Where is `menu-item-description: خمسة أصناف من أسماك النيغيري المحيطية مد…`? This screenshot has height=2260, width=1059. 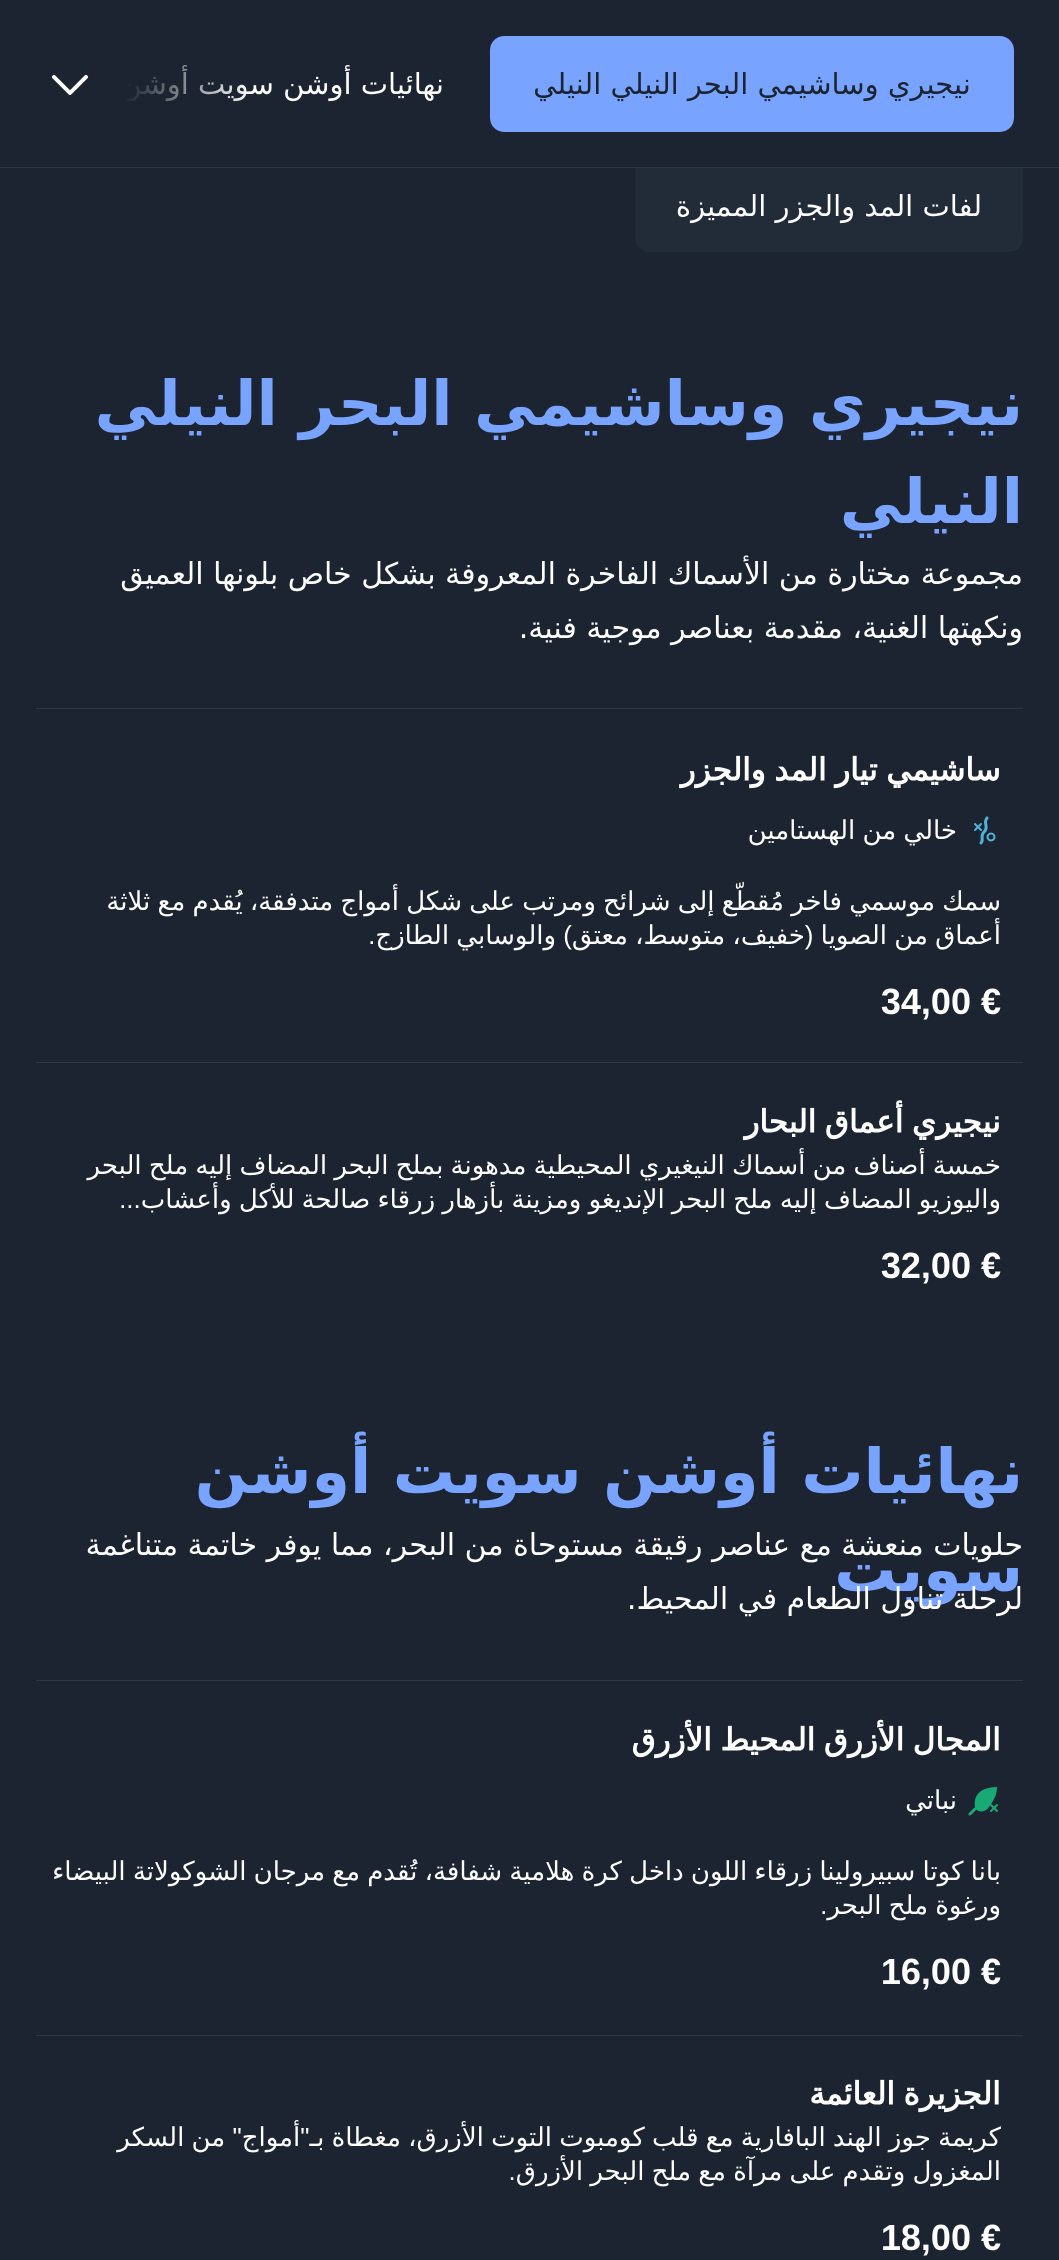 menu-item-description: خمسة أصناف من أسماك النيغيري المحيطية مد… is located at coordinates (544, 1182).